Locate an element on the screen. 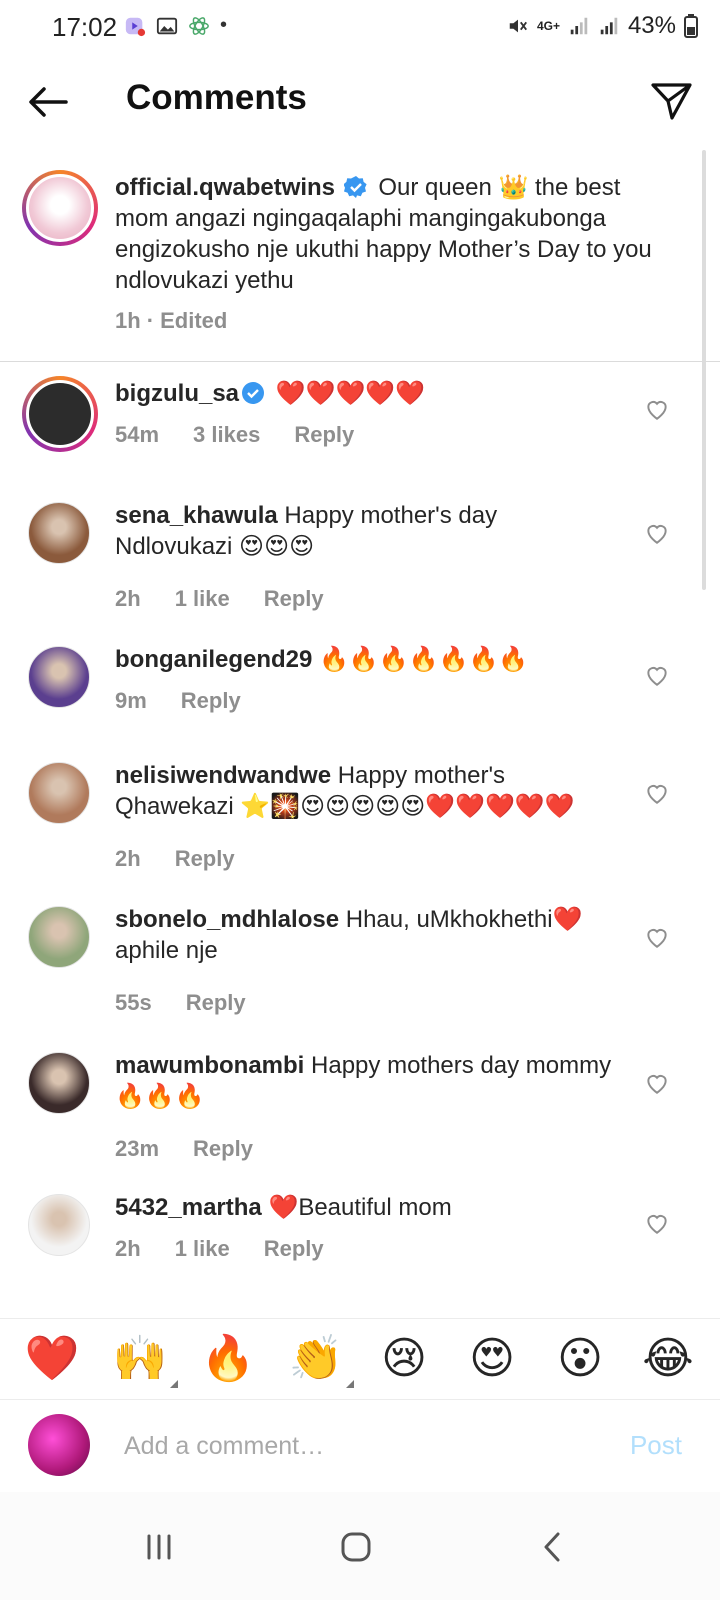 The width and height of the screenshot is (720, 1600). emoji-heart-eyes-button: 😍 is located at coordinates (492, 1359).